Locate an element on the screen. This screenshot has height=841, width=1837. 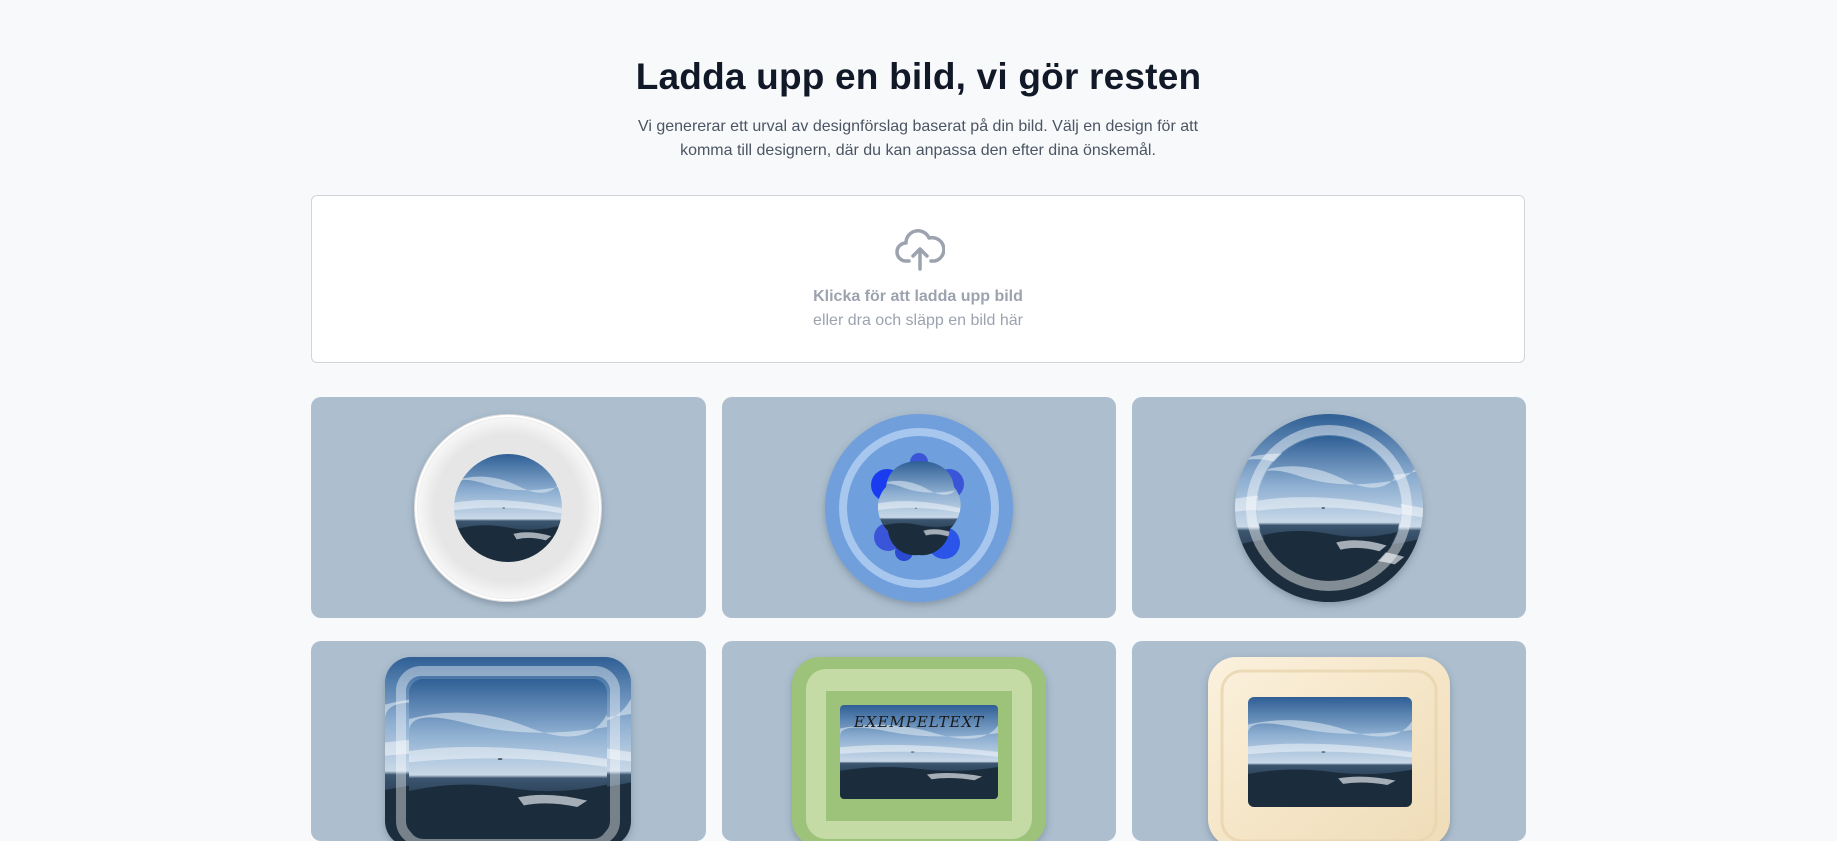
design-preview-photo-frame is located at coordinates (508, 749).